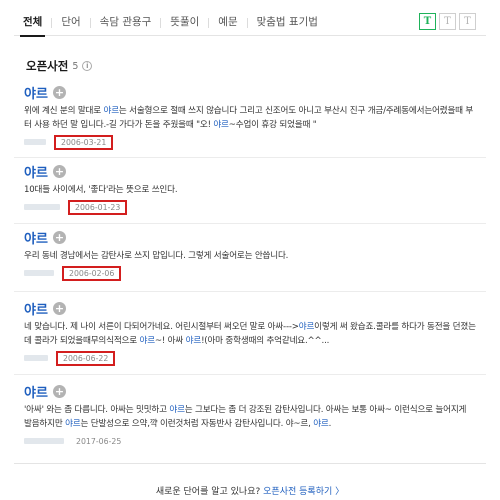 This screenshot has width=500, height=500. Describe the element at coordinates (75, 66) in the screenshot. I see `section-count: 5` at that location.